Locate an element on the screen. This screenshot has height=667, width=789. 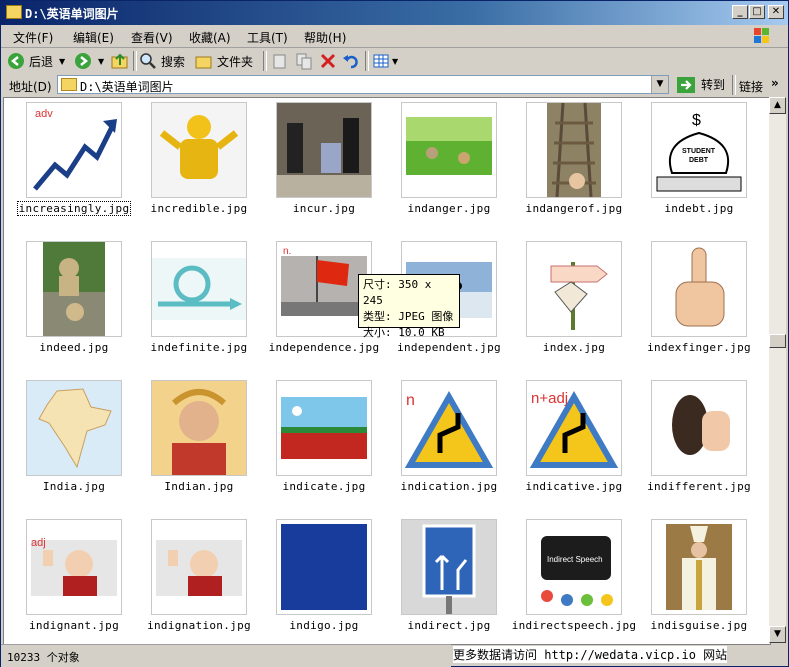
links-chevron-icon: » is located at coordinates (775, 83).